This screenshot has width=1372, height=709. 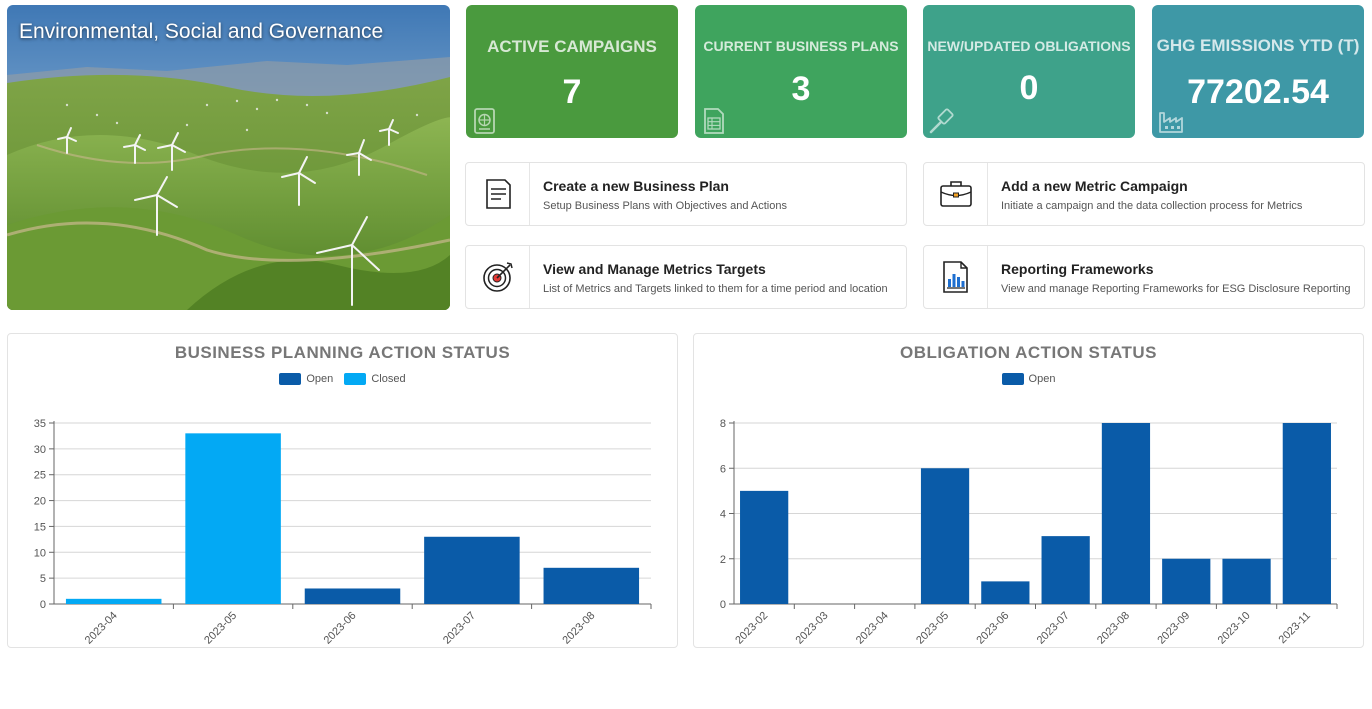 I want to click on card-title: Add a new Metric Campaign, so click(x=1094, y=186).